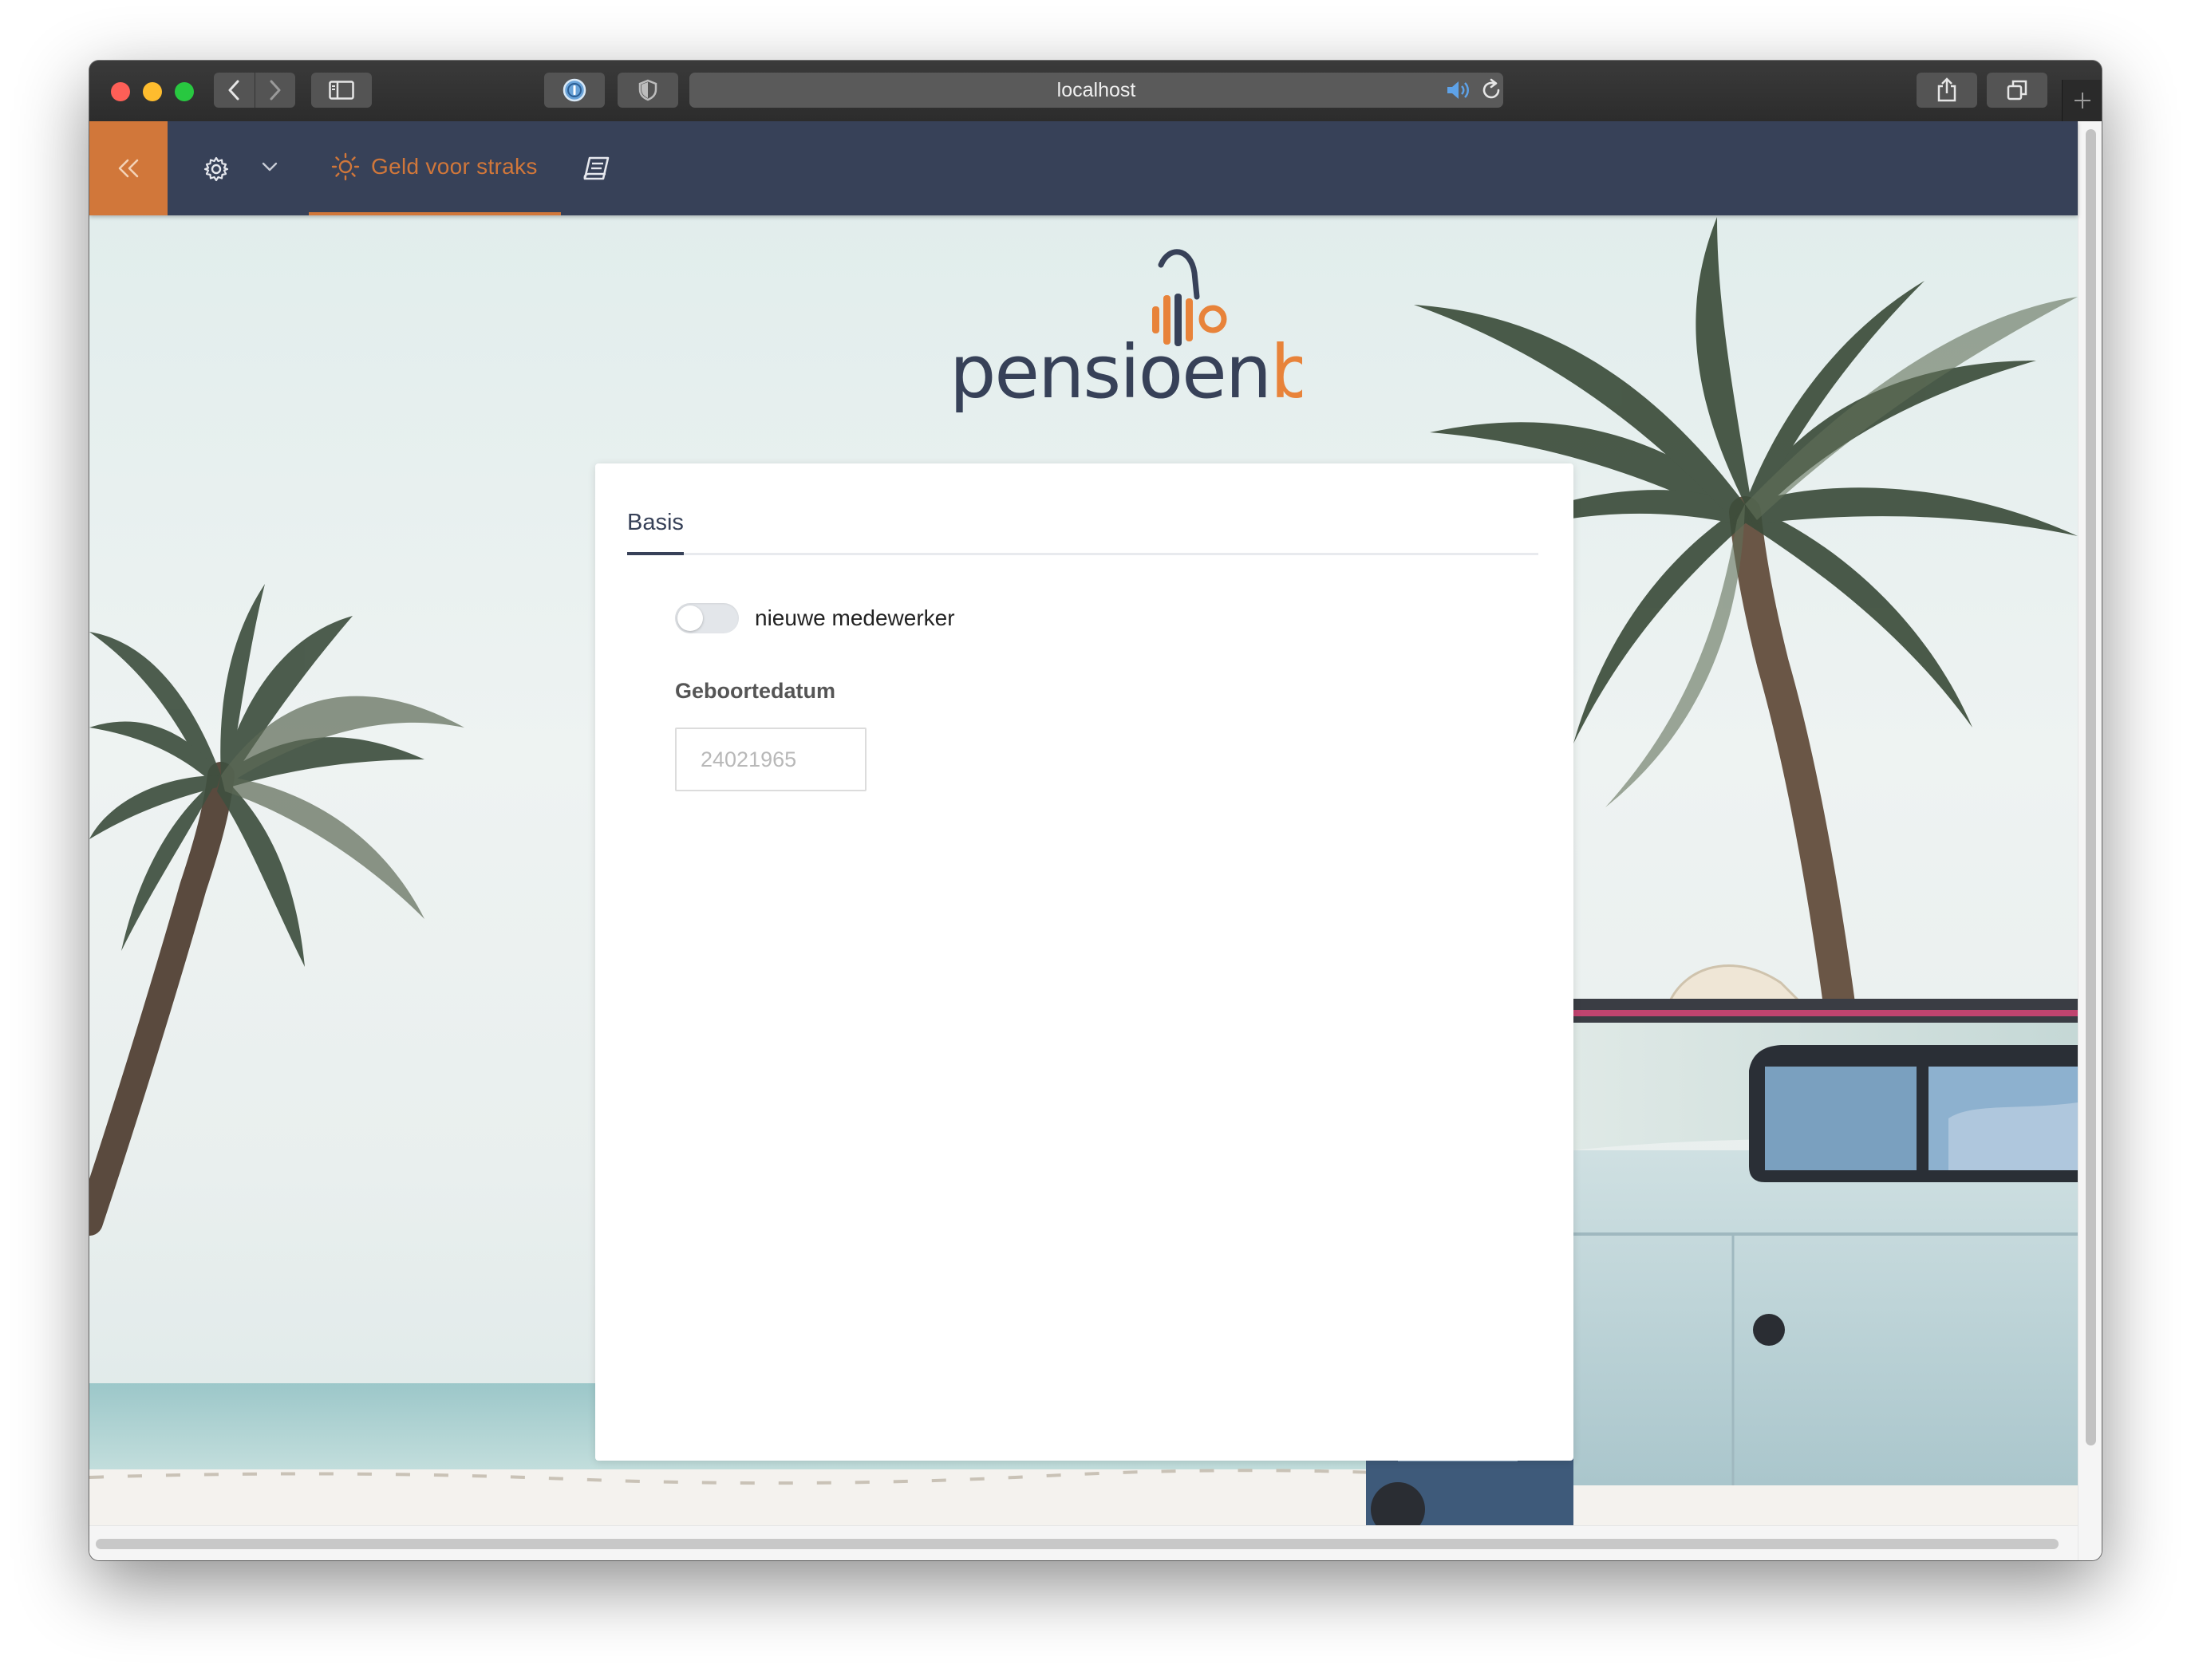  What do you see at coordinates (596, 168) in the screenshot?
I see `book-icon` at bounding box center [596, 168].